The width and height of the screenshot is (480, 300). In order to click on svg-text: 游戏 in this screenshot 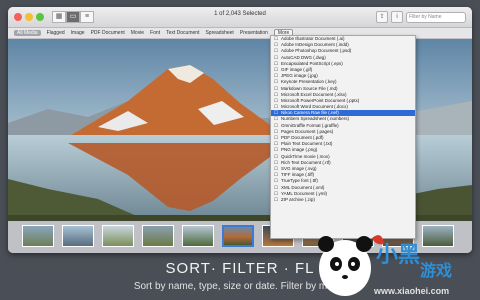, I will do `click(436, 270)`.